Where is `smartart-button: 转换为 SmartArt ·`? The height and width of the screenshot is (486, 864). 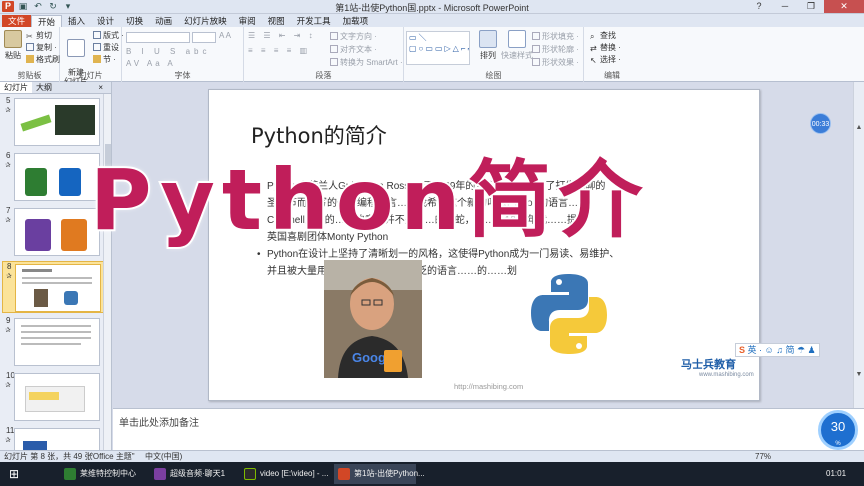 smartart-button: 转换为 SmartArt · is located at coordinates (366, 62).